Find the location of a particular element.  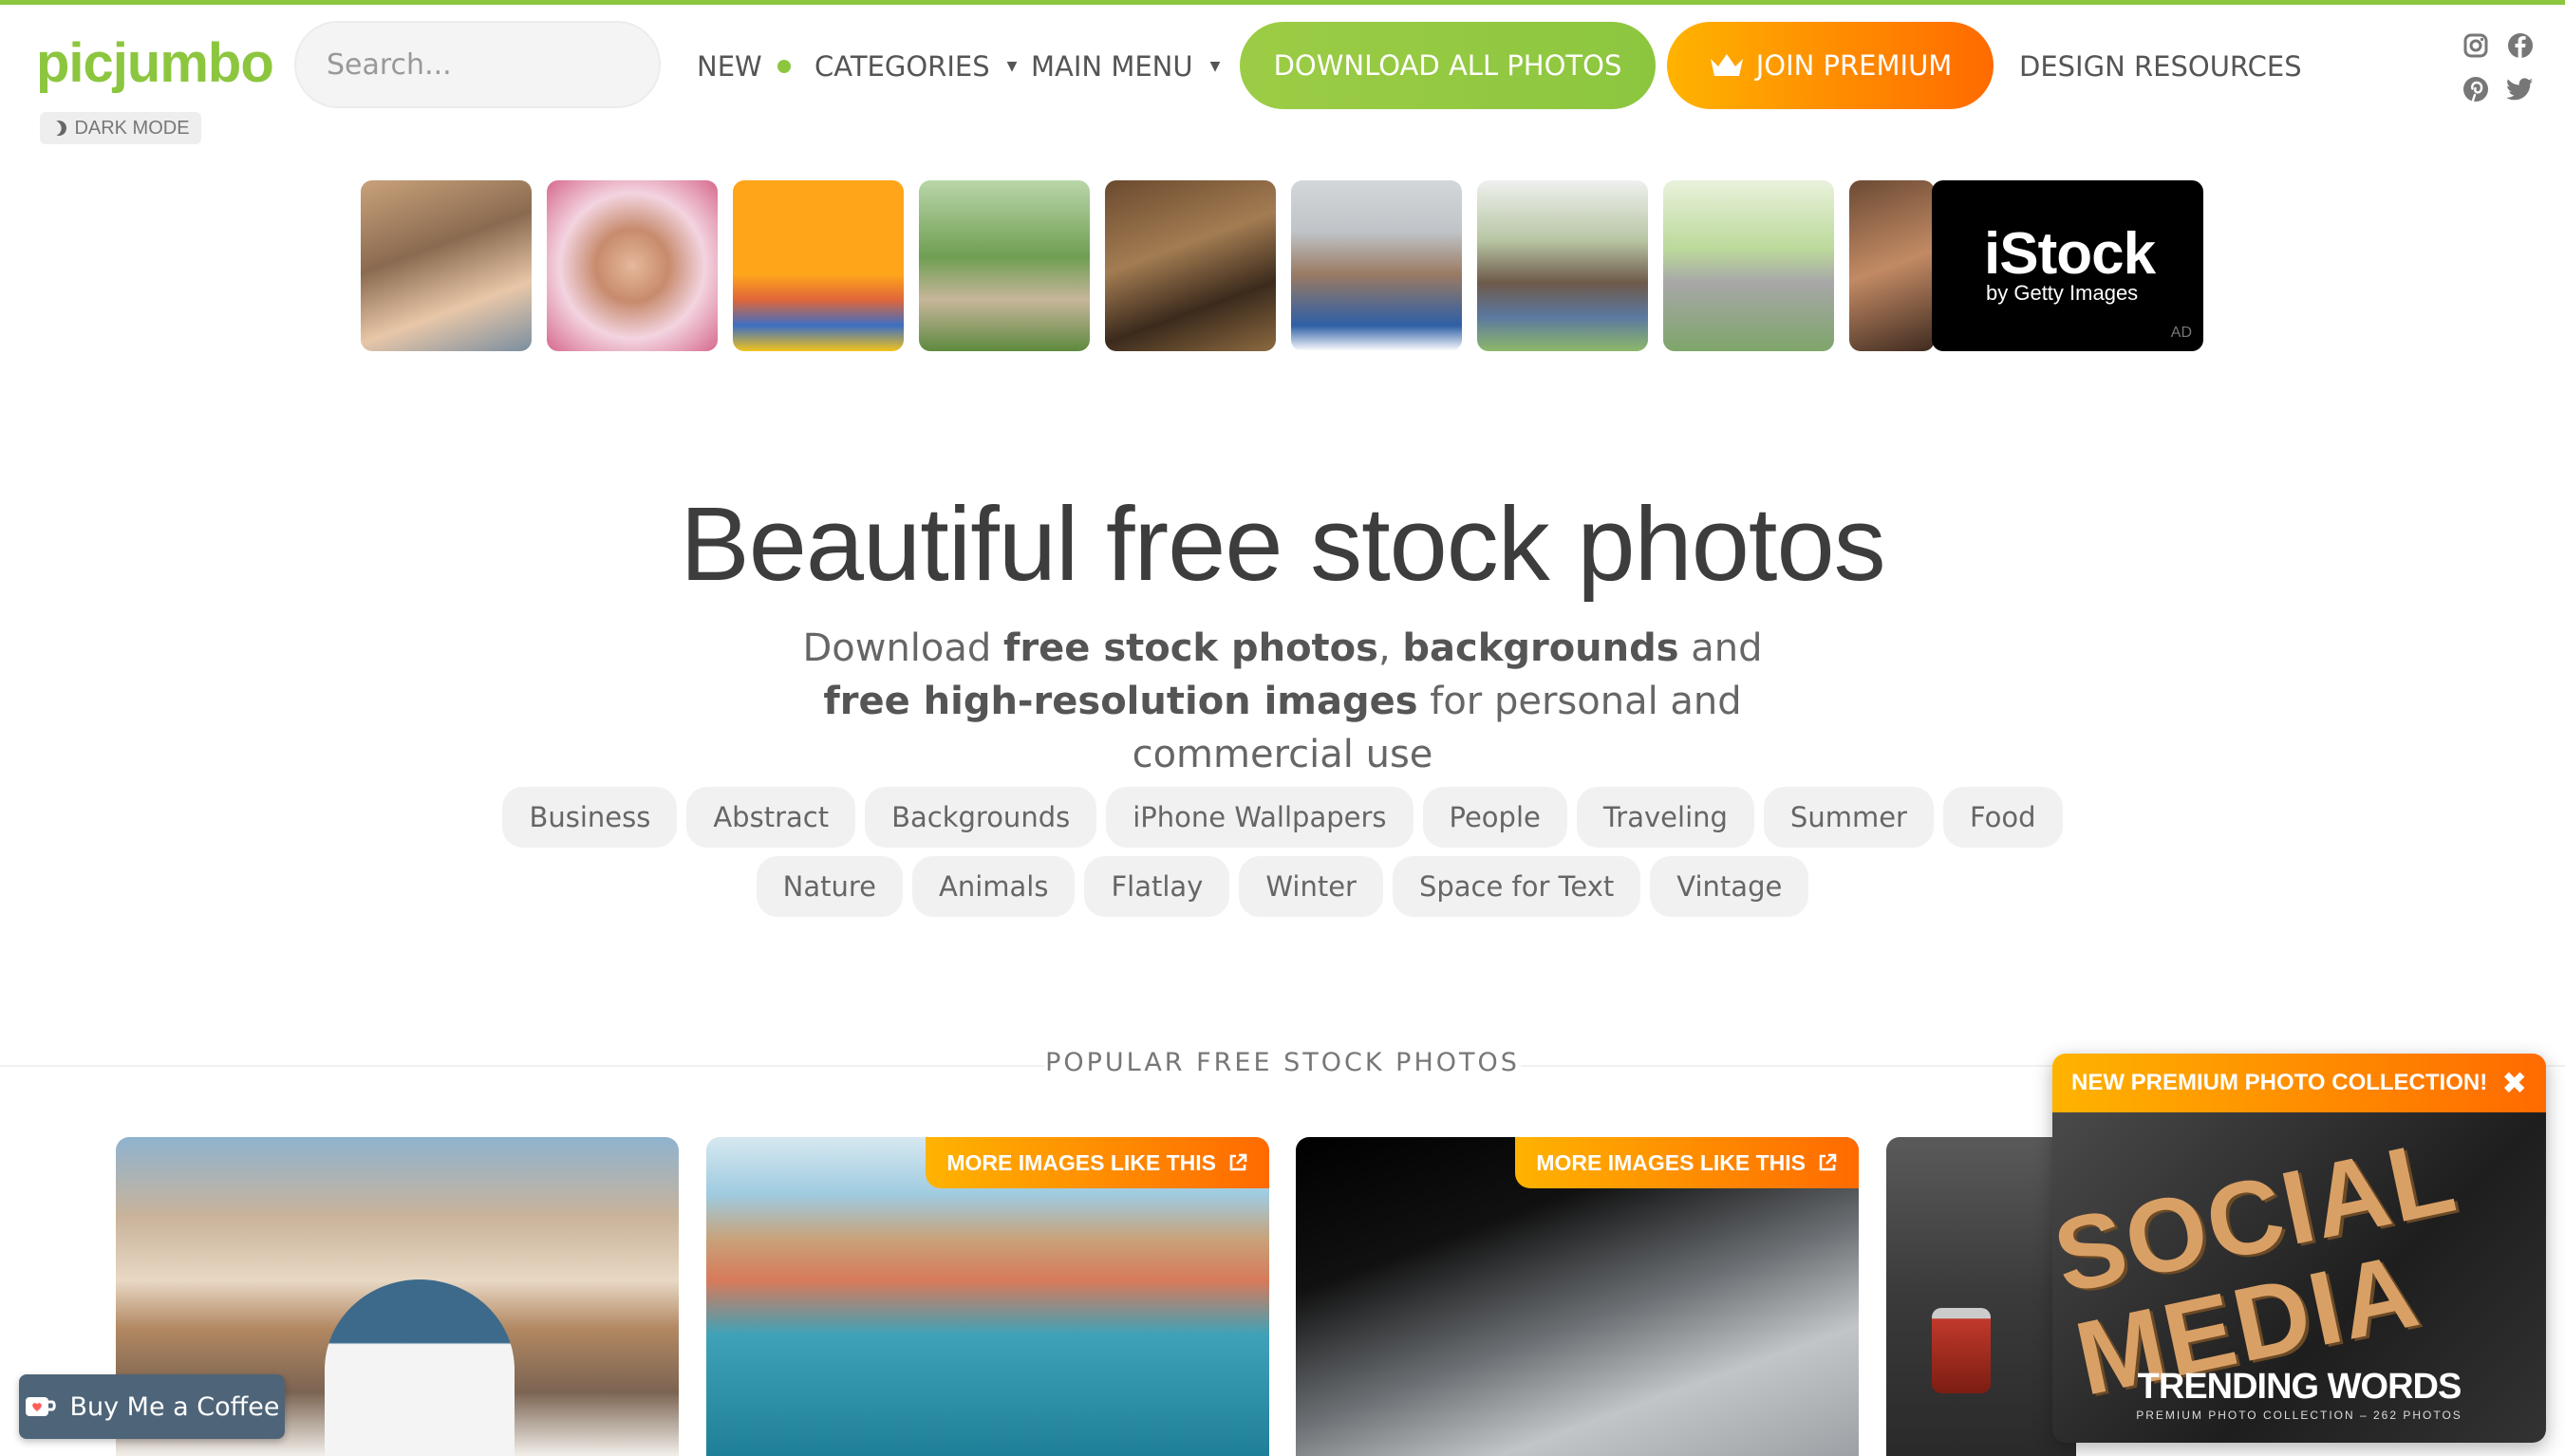

pinterest-icon is located at coordinates (2475, 89).